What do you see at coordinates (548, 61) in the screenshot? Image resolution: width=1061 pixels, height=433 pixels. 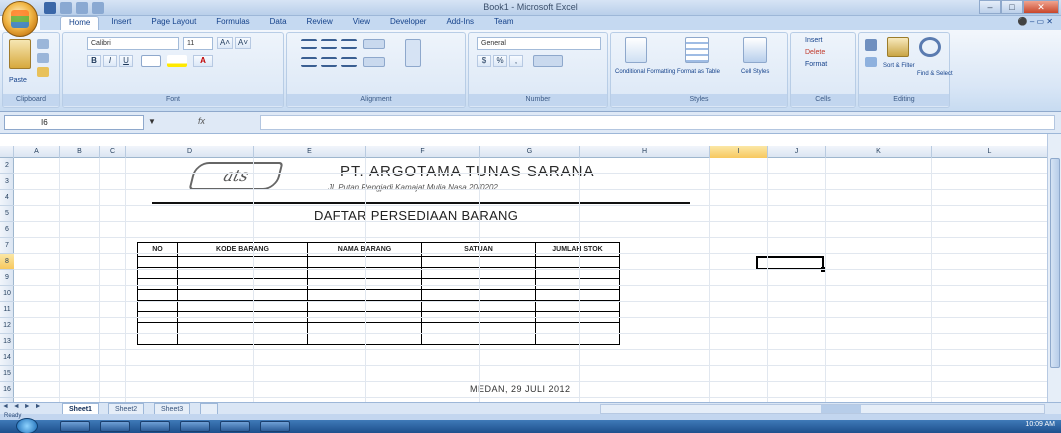 I see `decimal-icon` at bounding box center [548, 61].